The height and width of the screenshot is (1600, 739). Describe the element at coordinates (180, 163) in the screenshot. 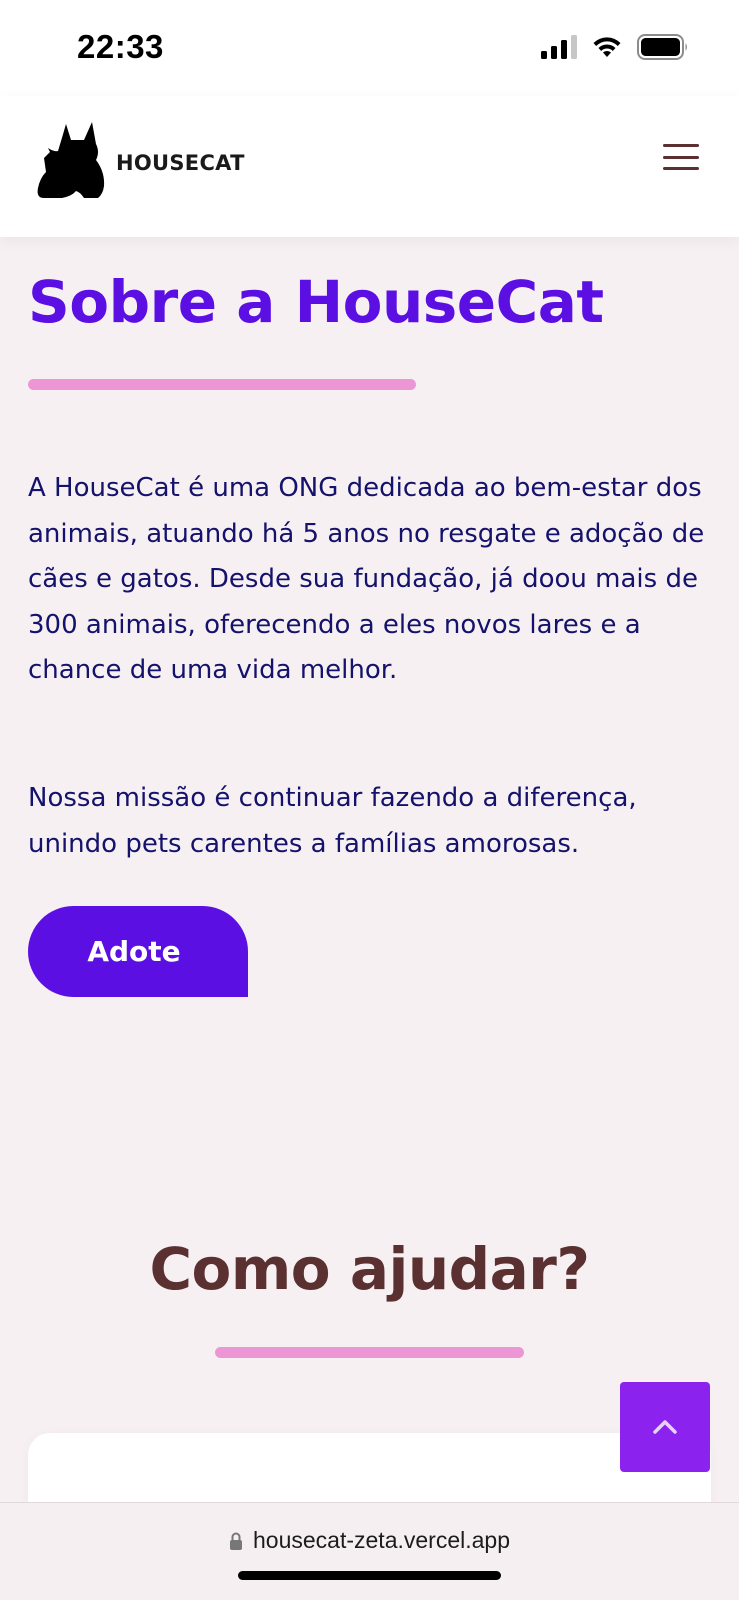

I see `logo-text: HOUSECAT` at that location.